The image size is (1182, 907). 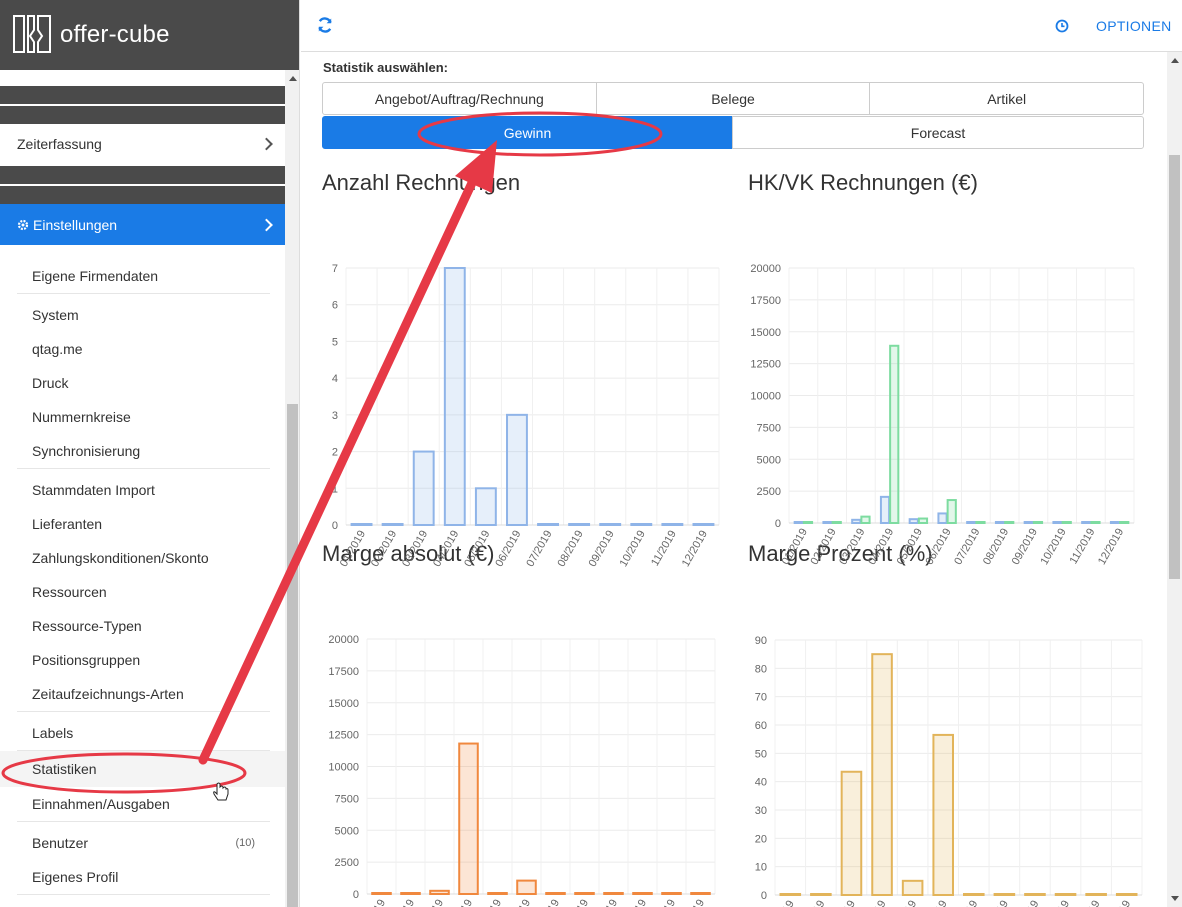 What do you see at coordinates (1134, 26) in the screenshot?
I see `options-button: OPTIONEN` at bounding box center [1134, 26].